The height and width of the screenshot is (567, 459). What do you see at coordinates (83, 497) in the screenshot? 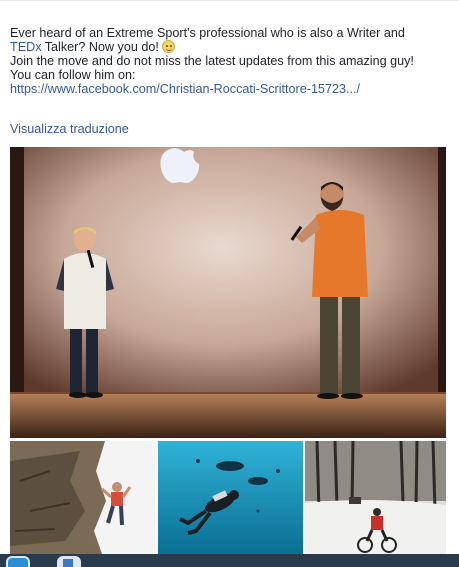
I see `rock-climbing-photo` at bounding box center [83, 497].